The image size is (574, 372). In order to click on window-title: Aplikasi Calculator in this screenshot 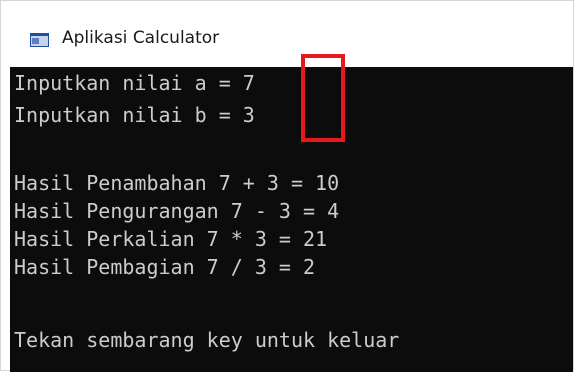, I will do `click(141, 38)`.